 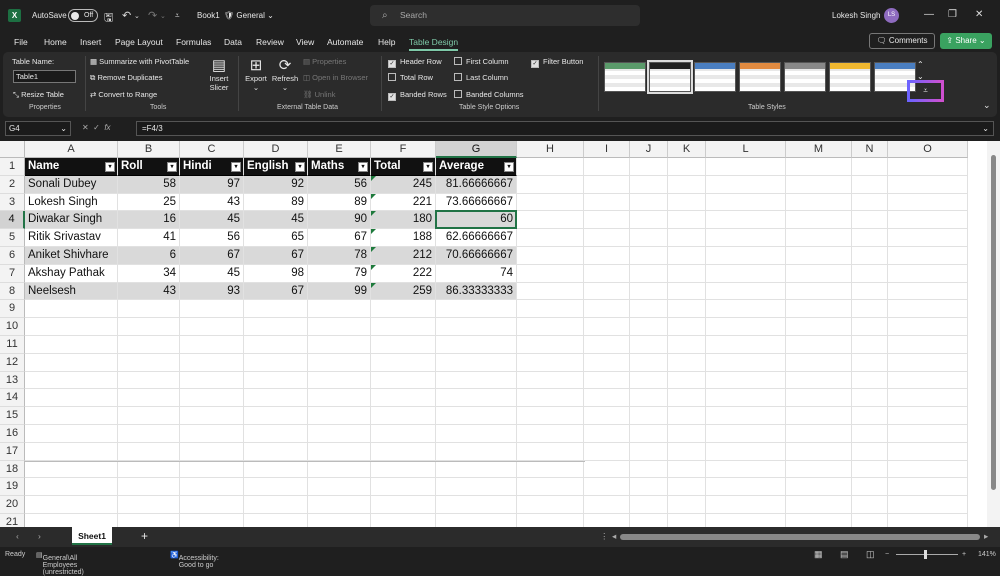 I want to click on last-column-checkbox: Last Column, so click(x=481, y=77).